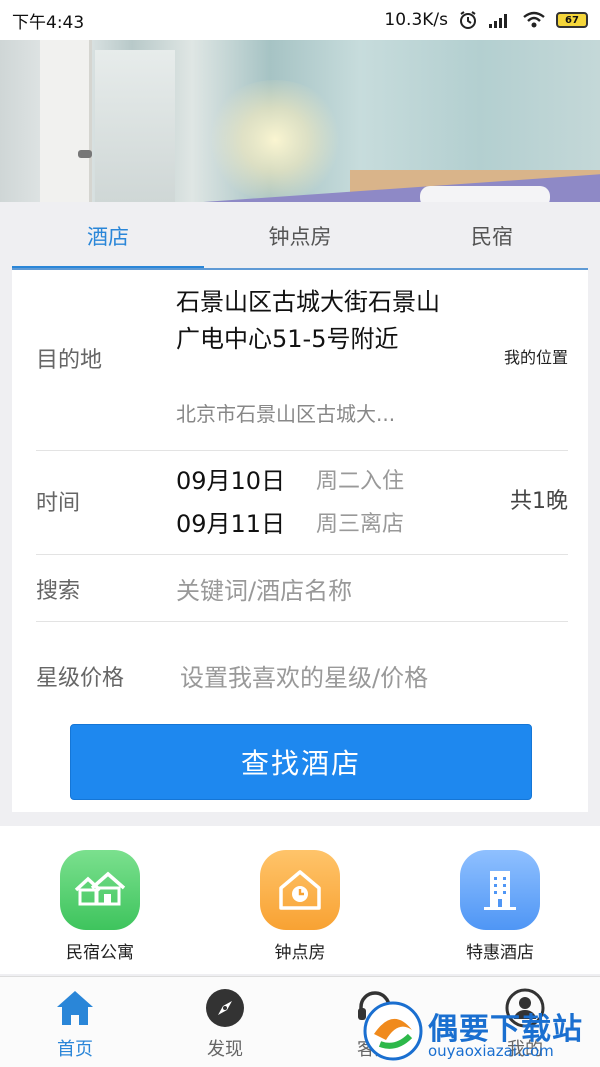  Describe the element at coordinates (225, 1049) in the screenshot. I see `nav-label: 发现` at that location.